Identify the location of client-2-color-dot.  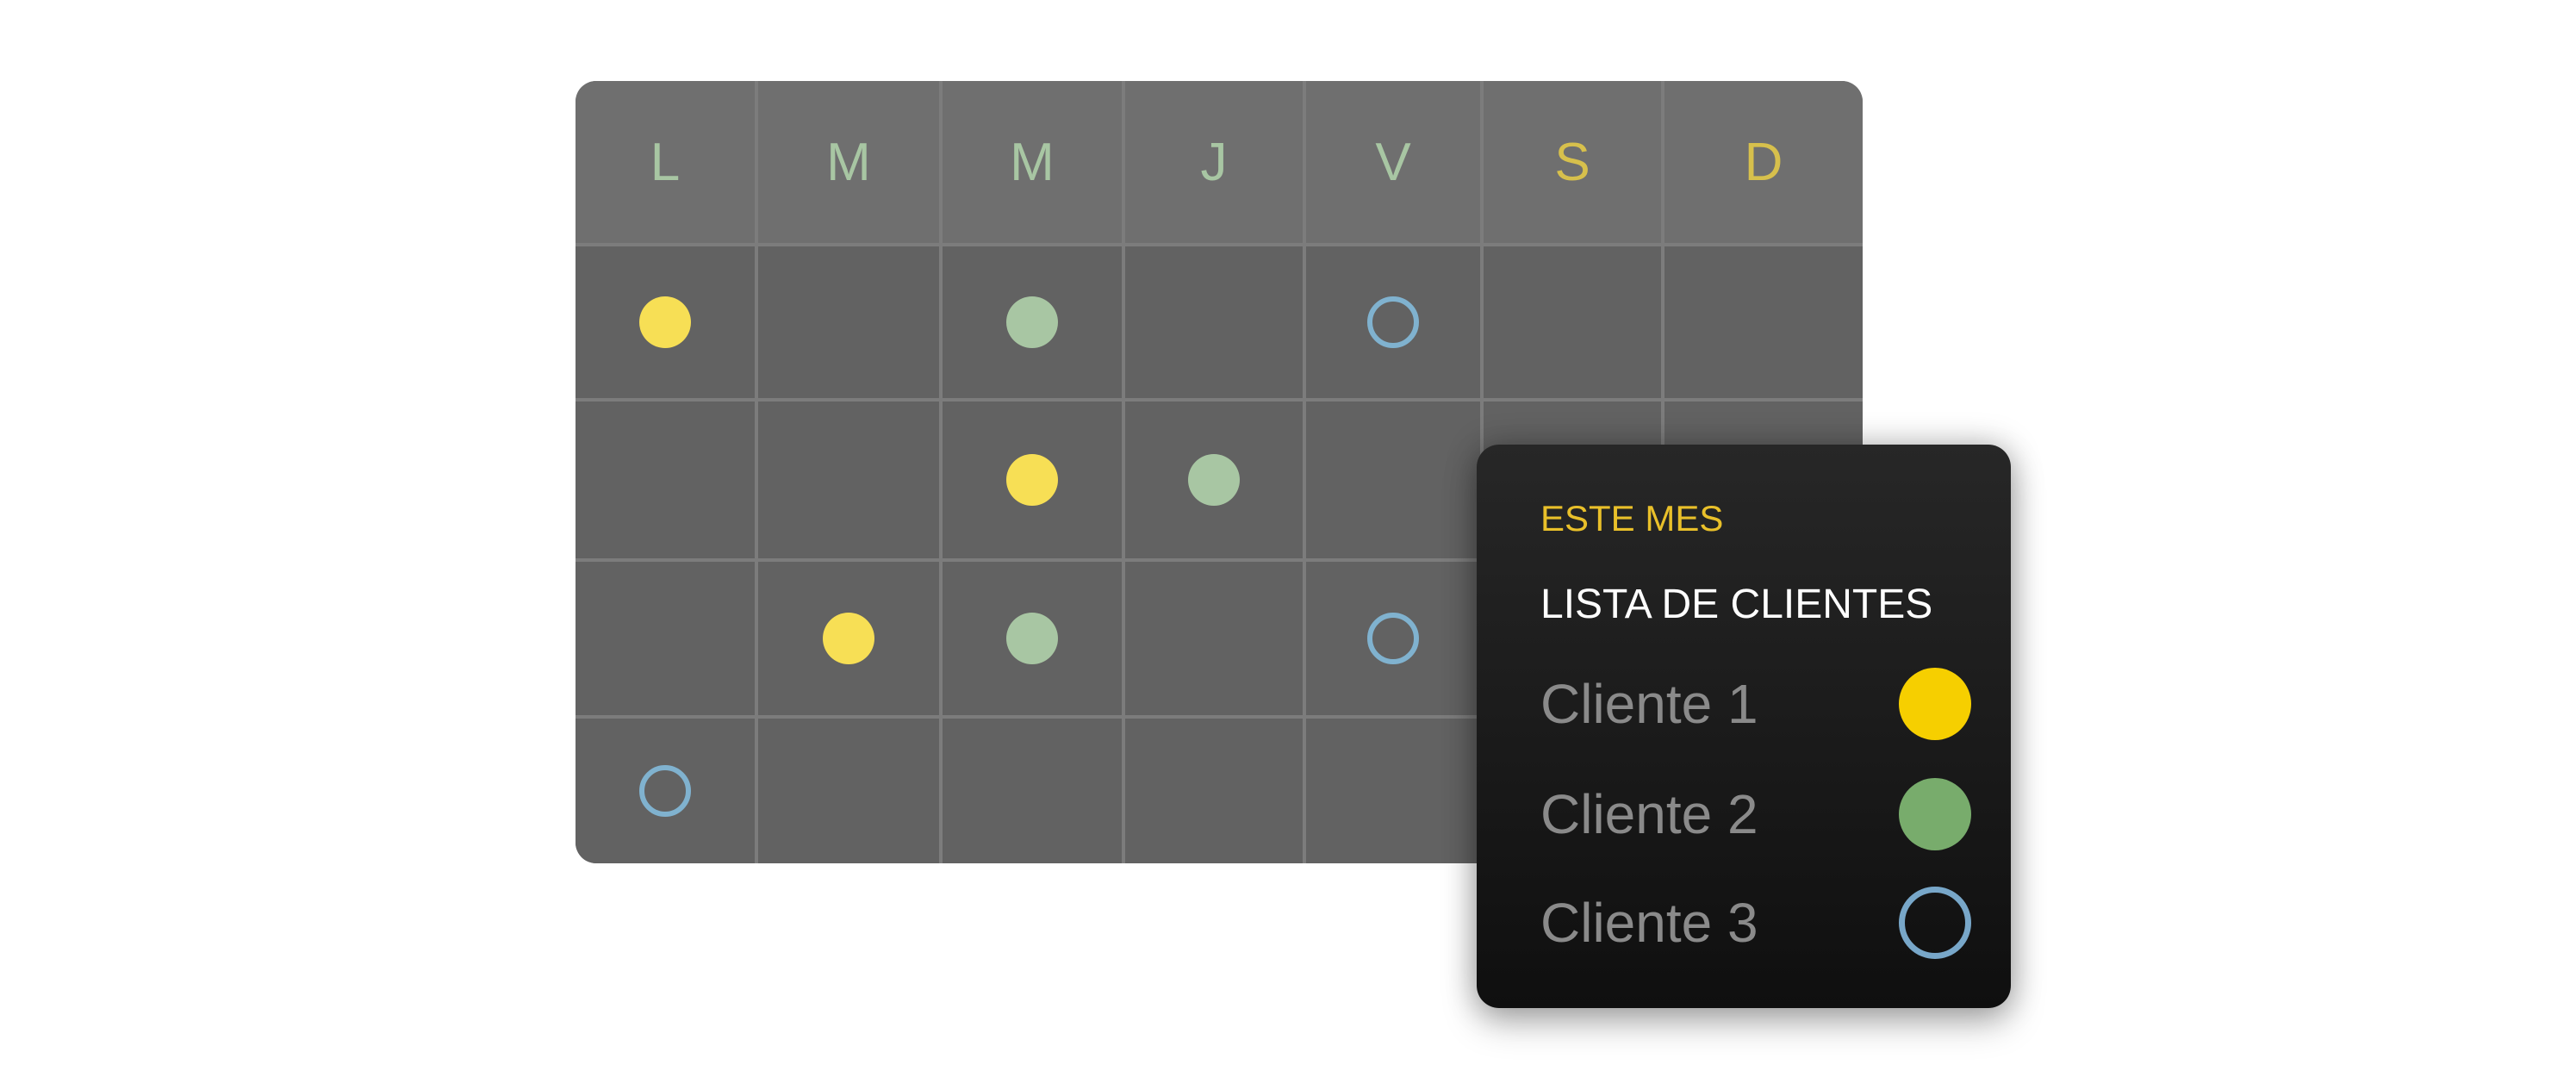
(1935, 814).